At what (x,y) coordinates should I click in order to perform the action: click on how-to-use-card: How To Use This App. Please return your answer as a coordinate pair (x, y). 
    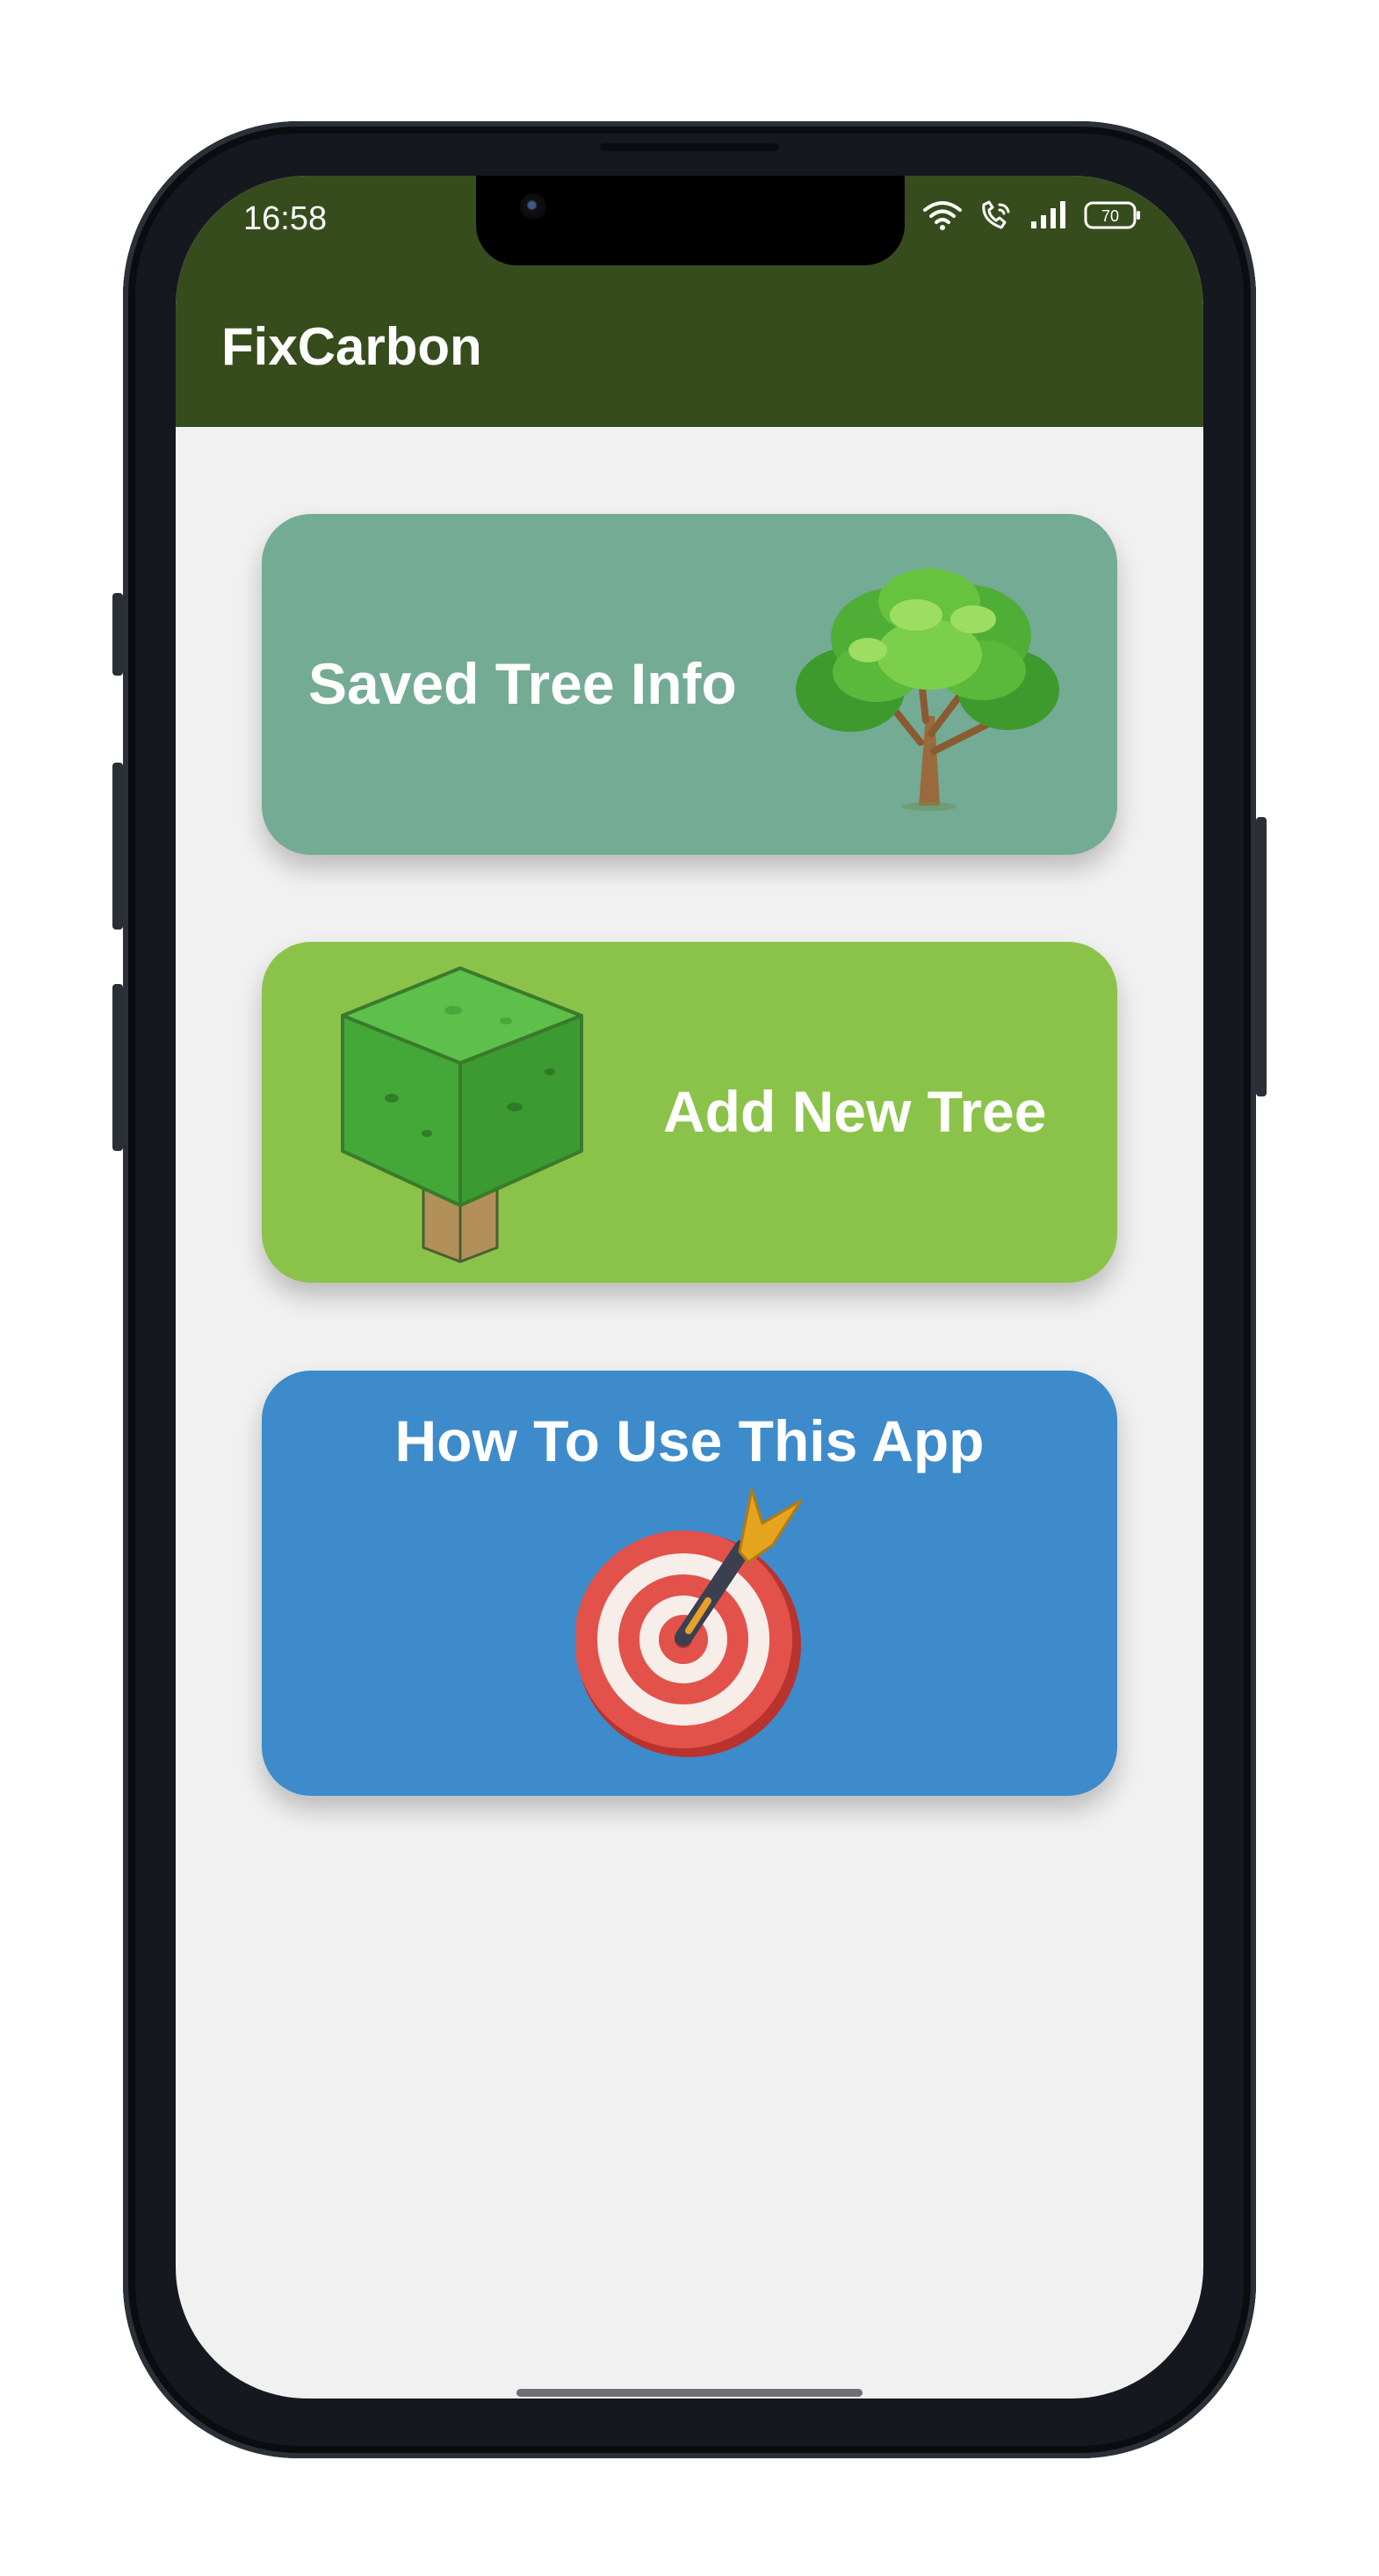
    Looking at the image, I should click on (689, 1583).